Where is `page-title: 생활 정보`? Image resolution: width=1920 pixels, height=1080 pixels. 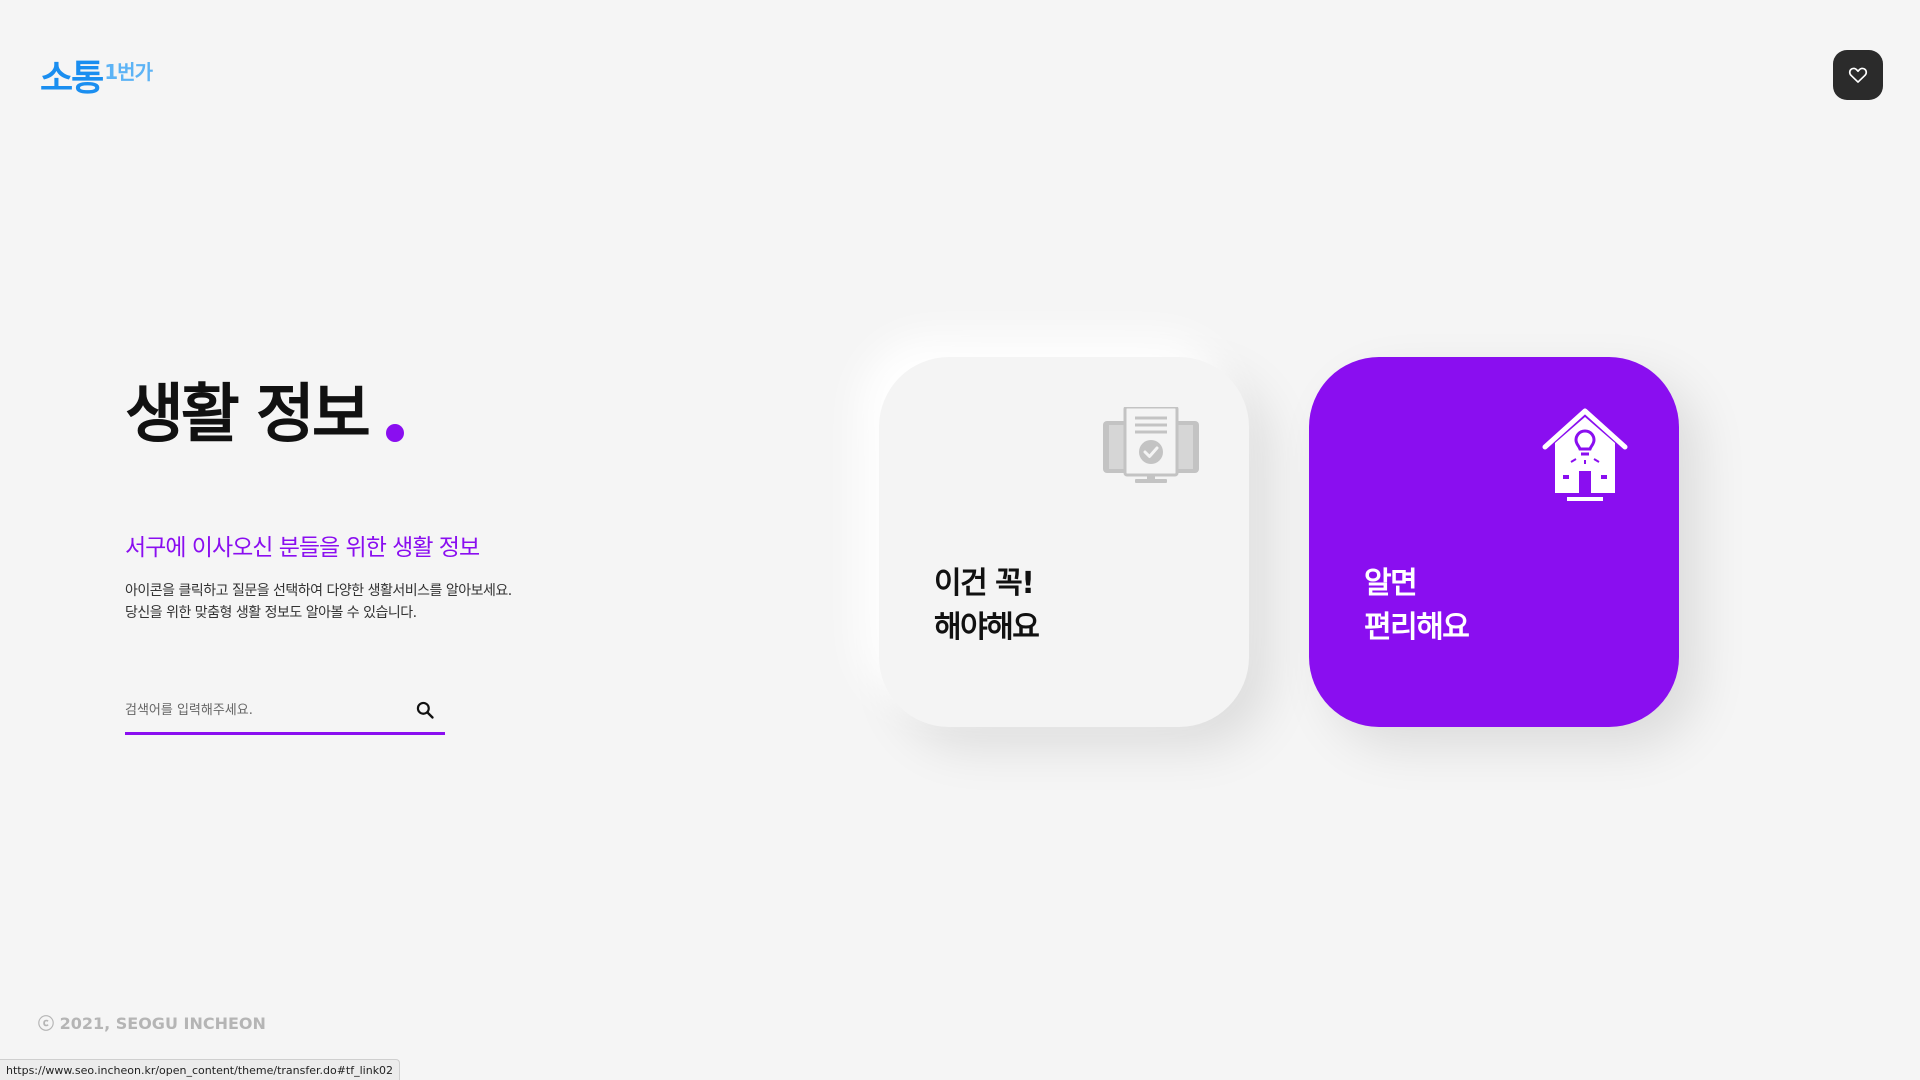
page-title: 생활 정보 is located at coordinates (264, 415).